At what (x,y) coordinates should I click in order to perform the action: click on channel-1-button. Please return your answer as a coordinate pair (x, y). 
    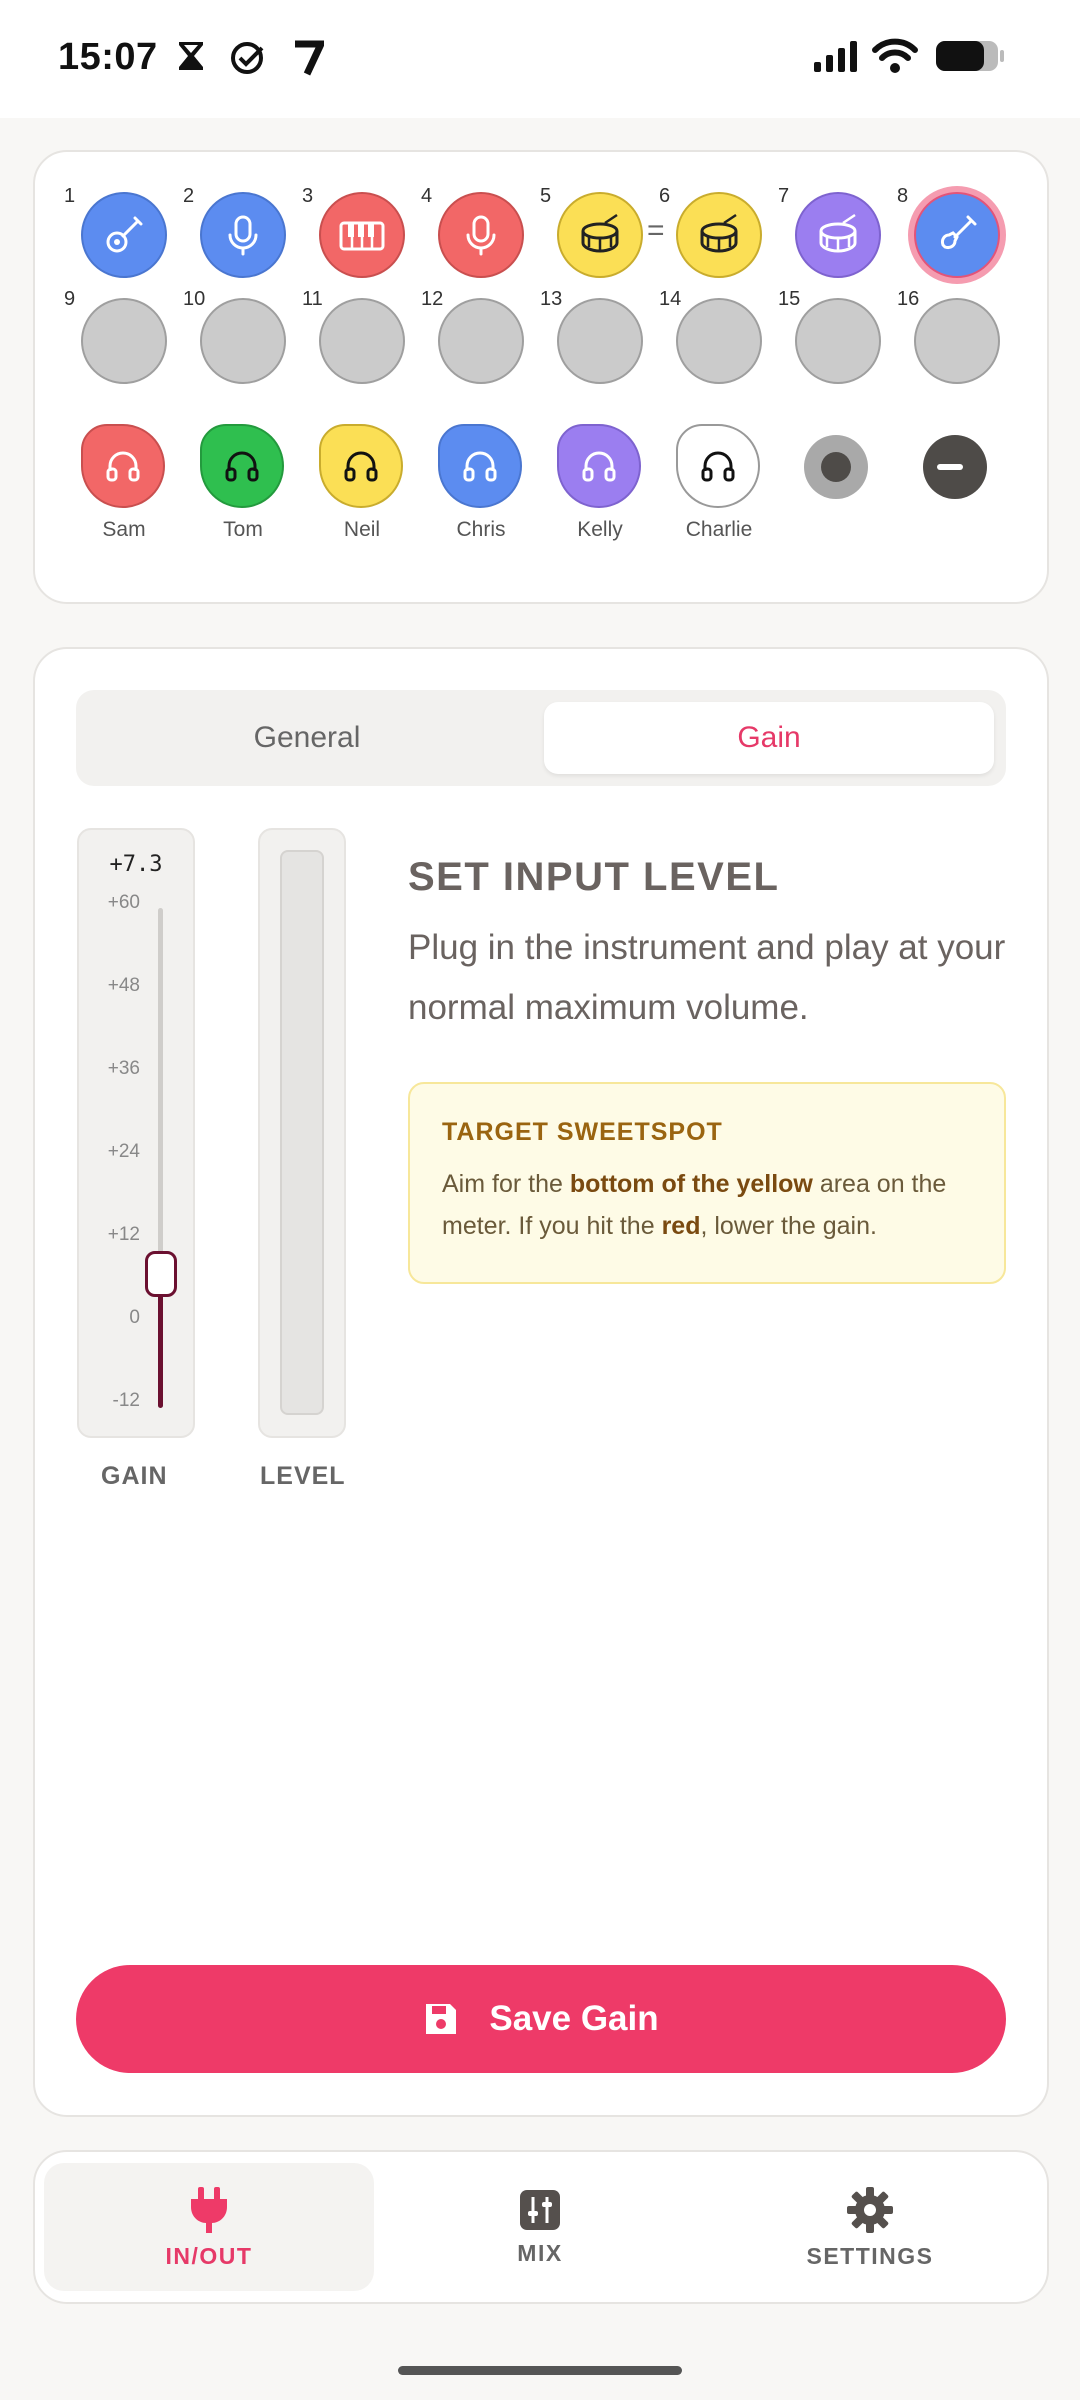
    Looking at the image, I should click on (124, 235).